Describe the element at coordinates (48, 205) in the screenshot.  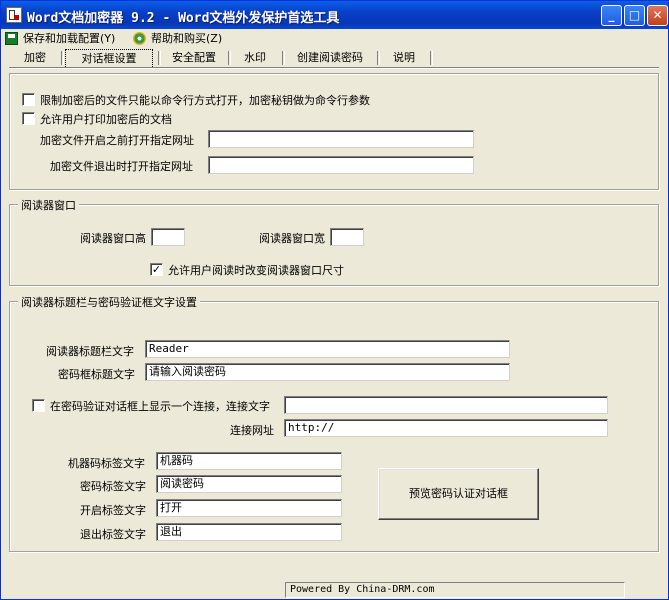
I see `reader-window-group-title: 阅读器窗口` at that location.